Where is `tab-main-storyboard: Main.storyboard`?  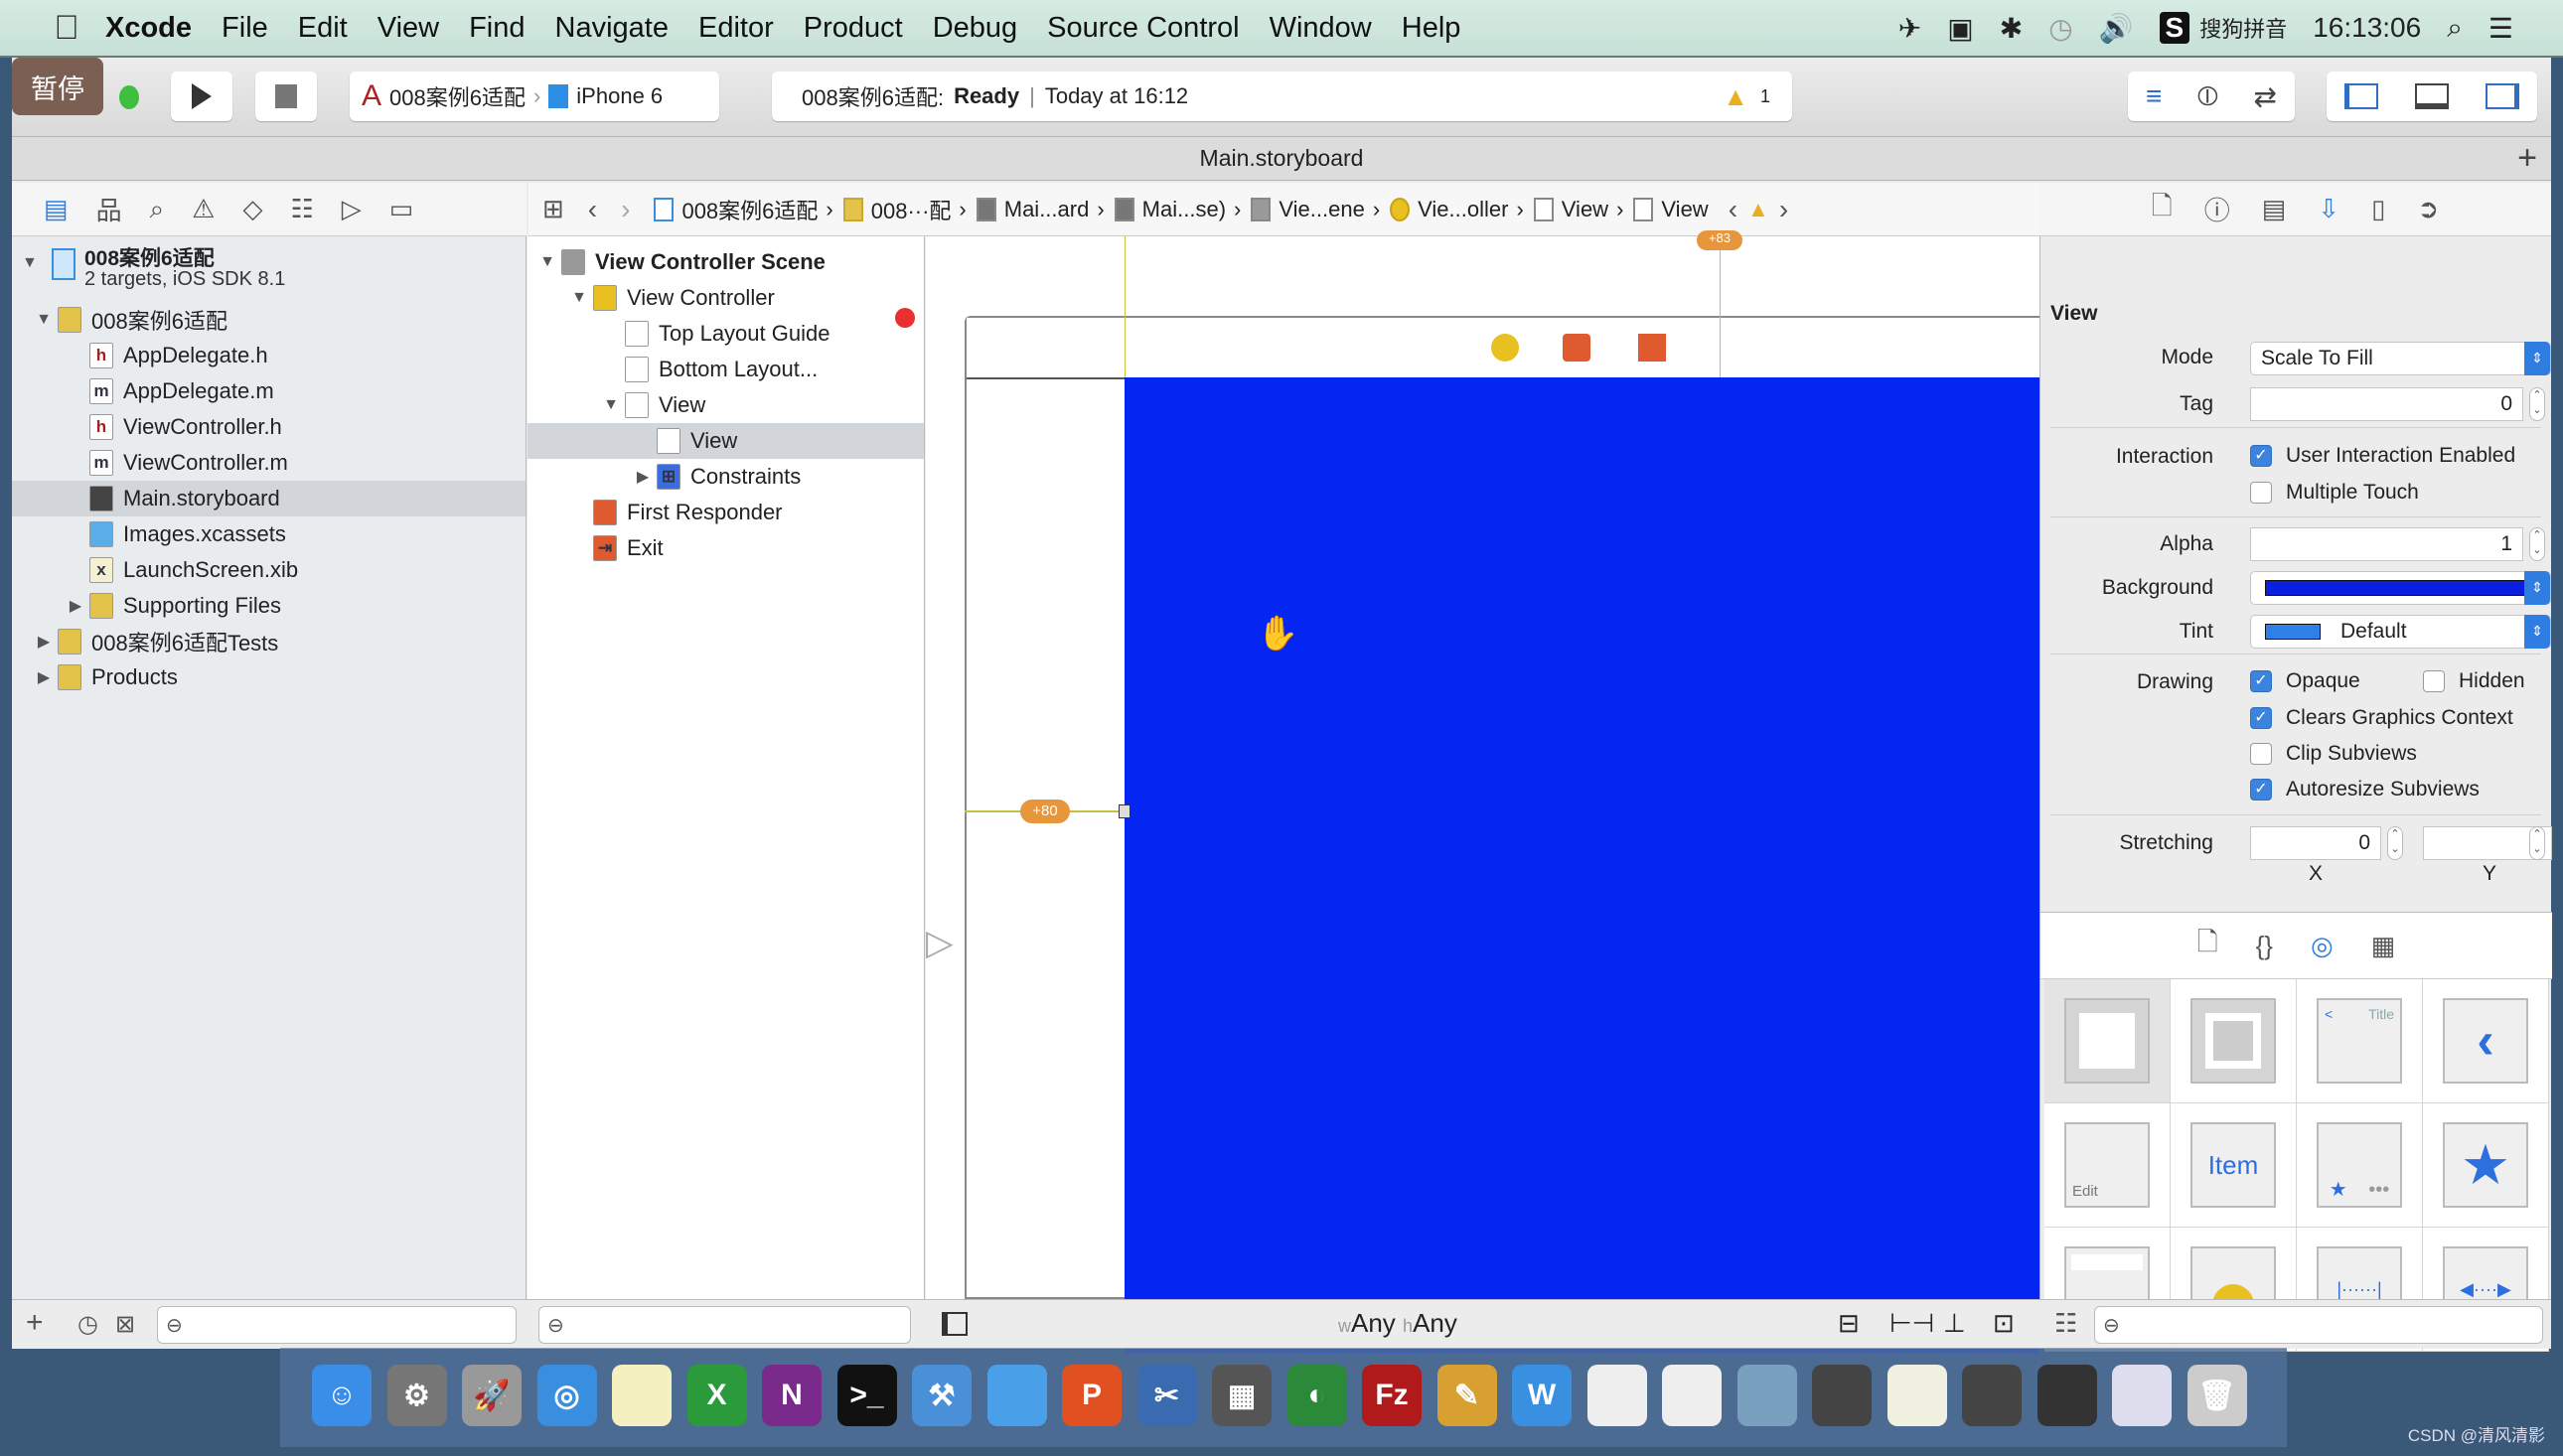 tab-main-storyboard: Main.storyboard is located at coordinates (1282, 158).